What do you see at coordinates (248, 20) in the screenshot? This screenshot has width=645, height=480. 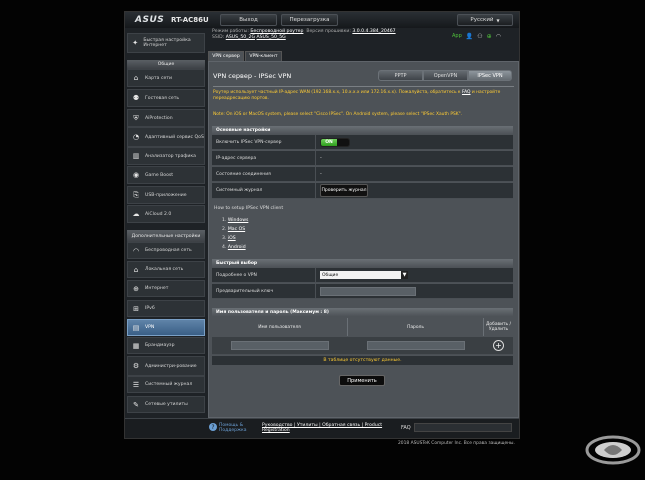 I see `logout-button: Выход` at bounding box center [248, 20].